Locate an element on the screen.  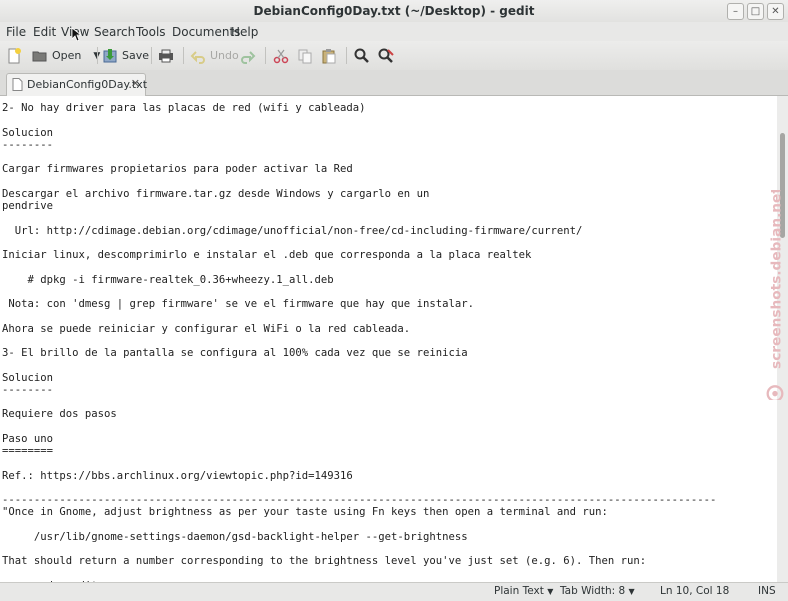
editor-line: Requiere dos pasos is located at coordinates (59, 414).